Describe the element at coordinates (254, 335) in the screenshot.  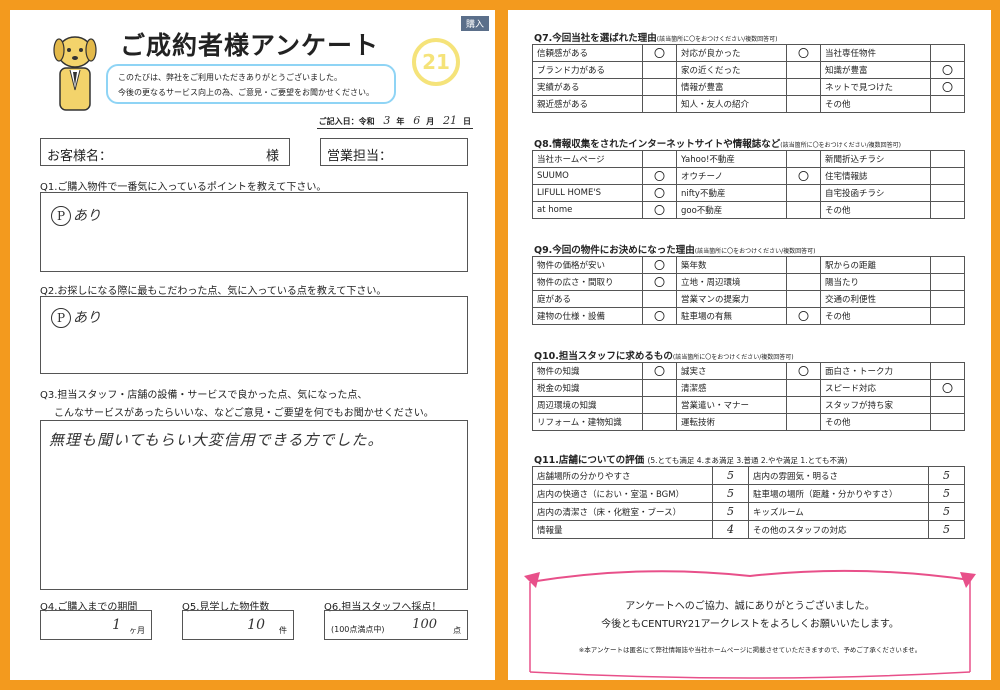
I see `q2-answer-box: P あり` at that location.